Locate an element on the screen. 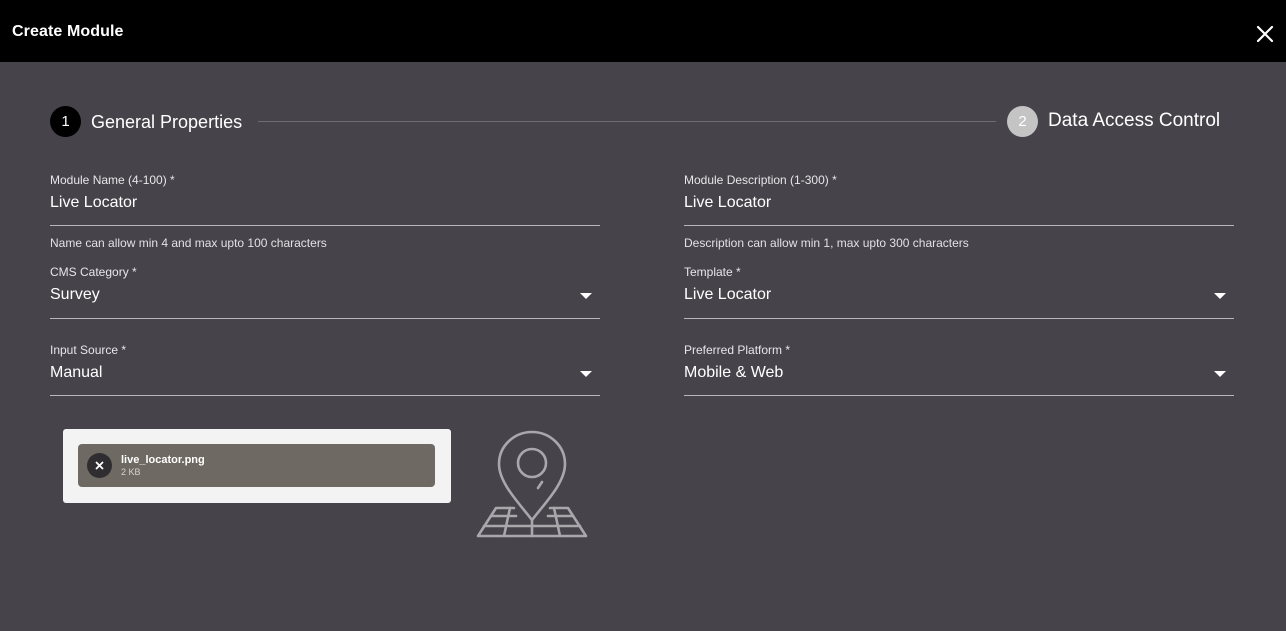 The image size is (1286, 631). preferred-platform-select: Preferred Platform * Mobile & Web is located at coordinates (959, 370).